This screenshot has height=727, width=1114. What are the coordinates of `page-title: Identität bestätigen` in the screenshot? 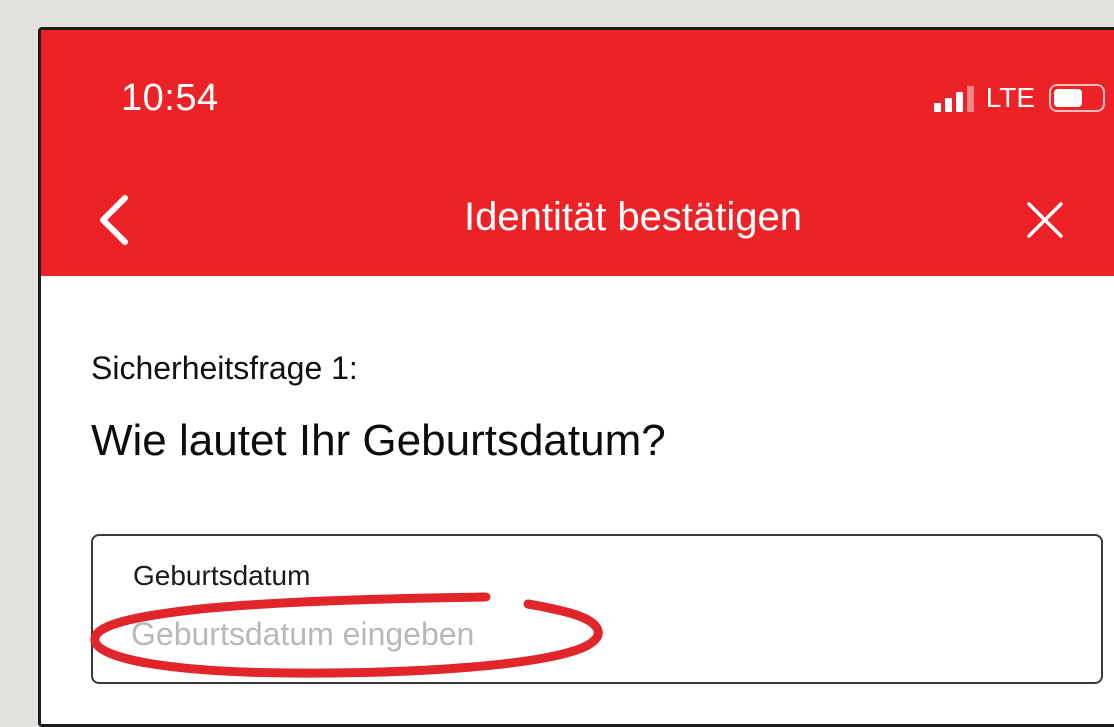 It's located at (633, 217).